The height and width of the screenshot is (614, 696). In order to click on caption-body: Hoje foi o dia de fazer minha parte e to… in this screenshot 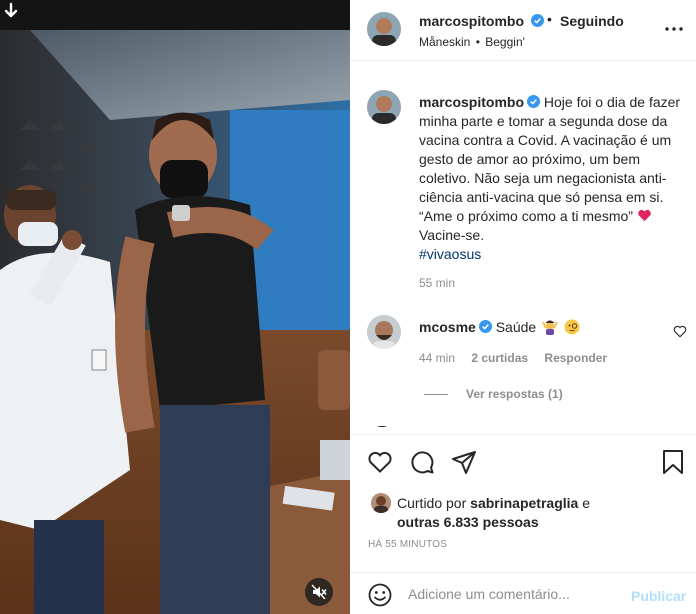, I will do `click(550, 159)`.